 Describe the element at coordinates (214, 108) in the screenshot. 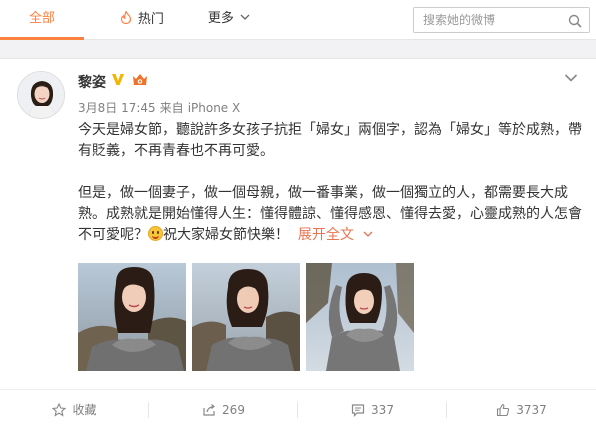

I see `post-source: iPhone X` at that location.